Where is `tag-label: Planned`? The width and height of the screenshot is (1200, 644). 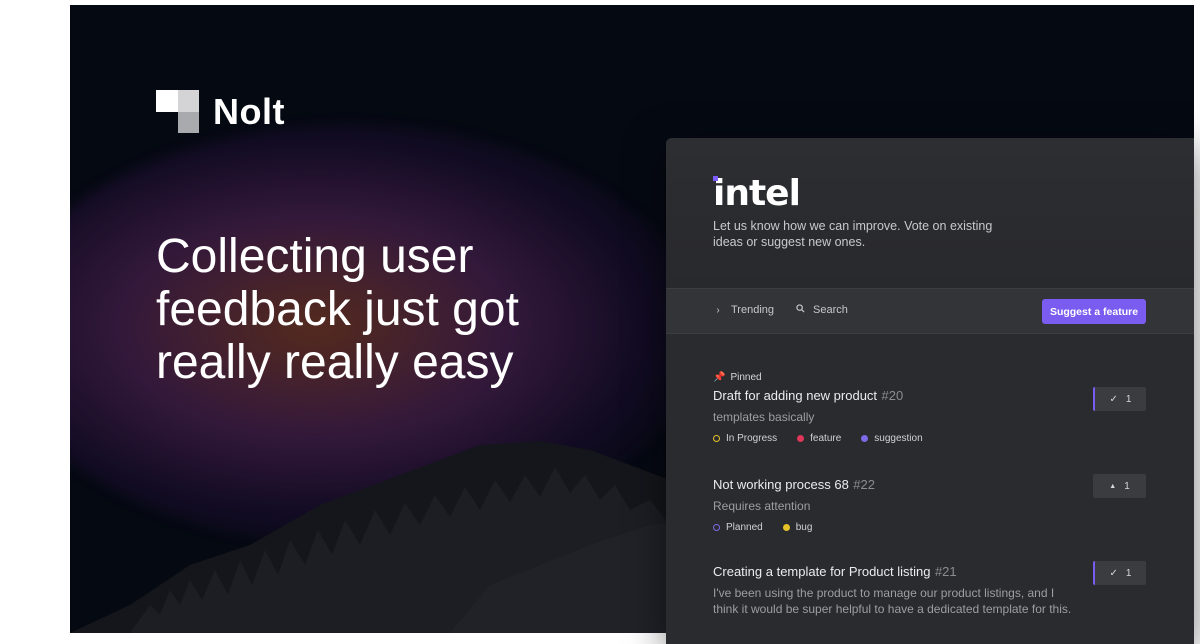
tag-label: Planned is located at coordinates (744, 527).